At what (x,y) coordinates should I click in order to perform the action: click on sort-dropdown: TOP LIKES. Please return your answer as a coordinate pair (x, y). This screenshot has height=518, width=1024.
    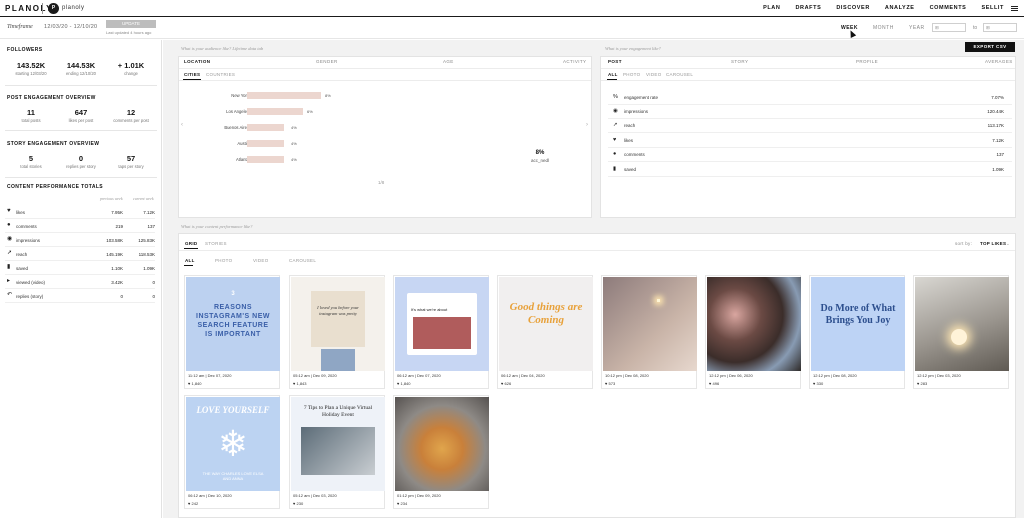
    Looking at the image, I should click on (993, 243).